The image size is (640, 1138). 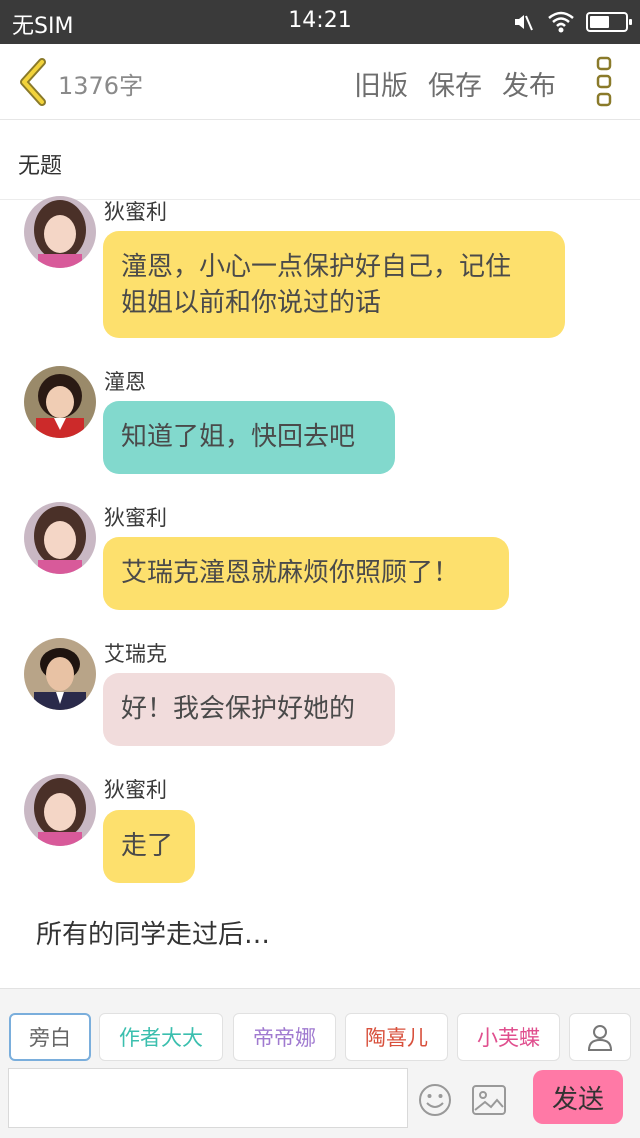 I want to click on person-icon, so click(x=600, y=1038).